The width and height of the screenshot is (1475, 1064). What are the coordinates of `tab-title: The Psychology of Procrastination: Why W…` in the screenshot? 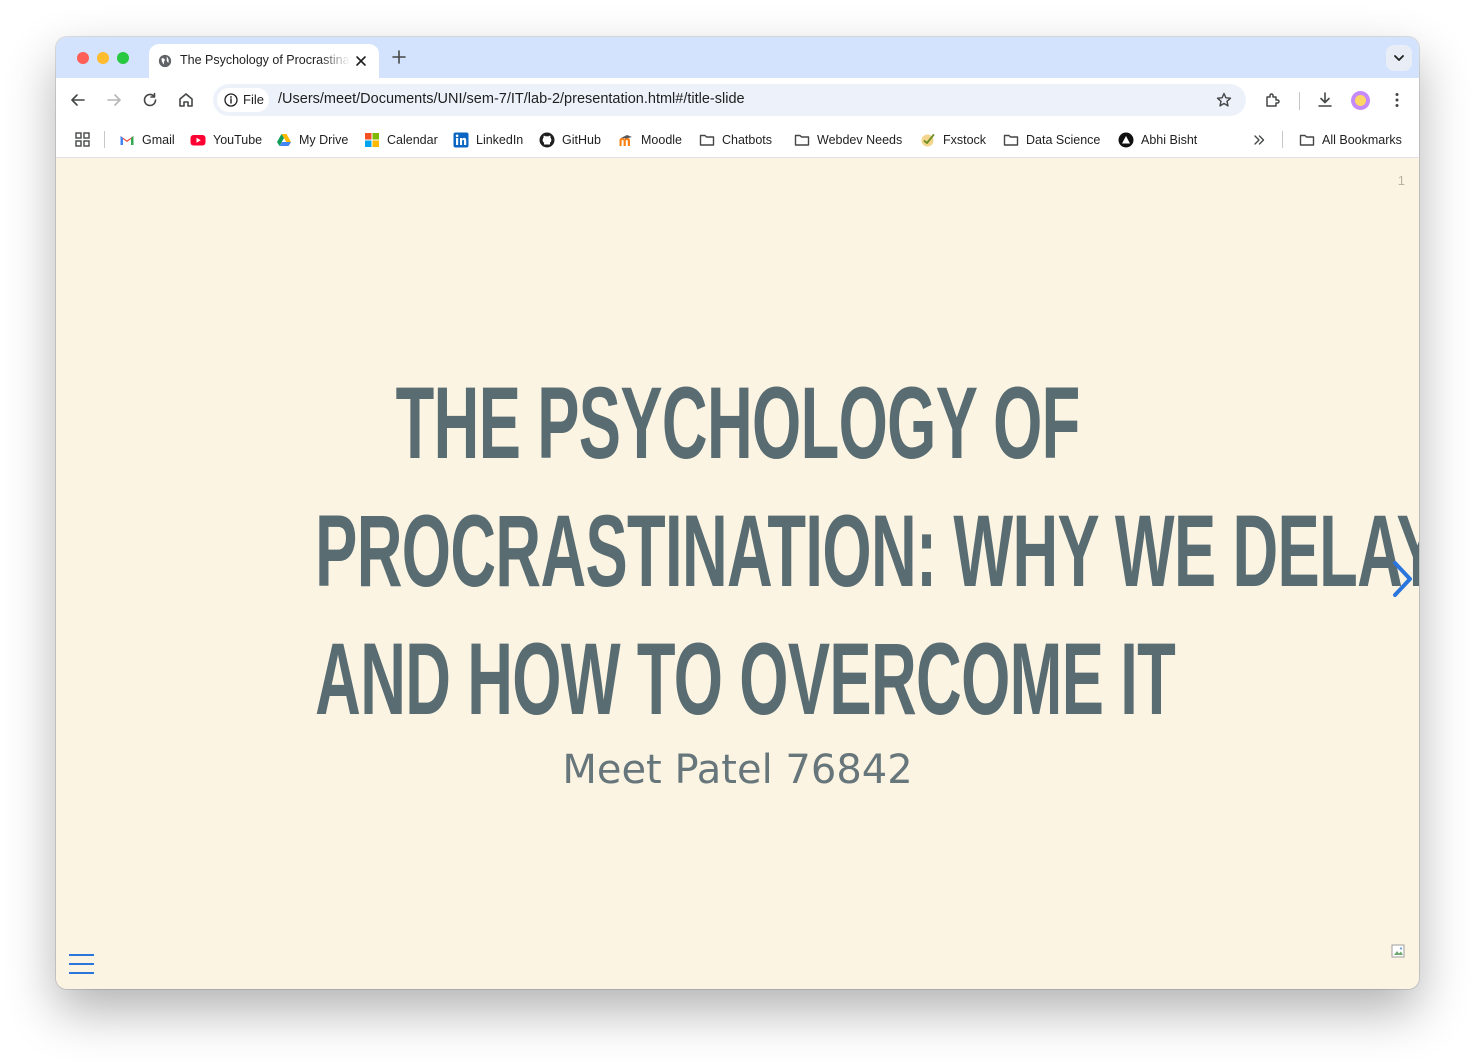 It's located at (265, 60).